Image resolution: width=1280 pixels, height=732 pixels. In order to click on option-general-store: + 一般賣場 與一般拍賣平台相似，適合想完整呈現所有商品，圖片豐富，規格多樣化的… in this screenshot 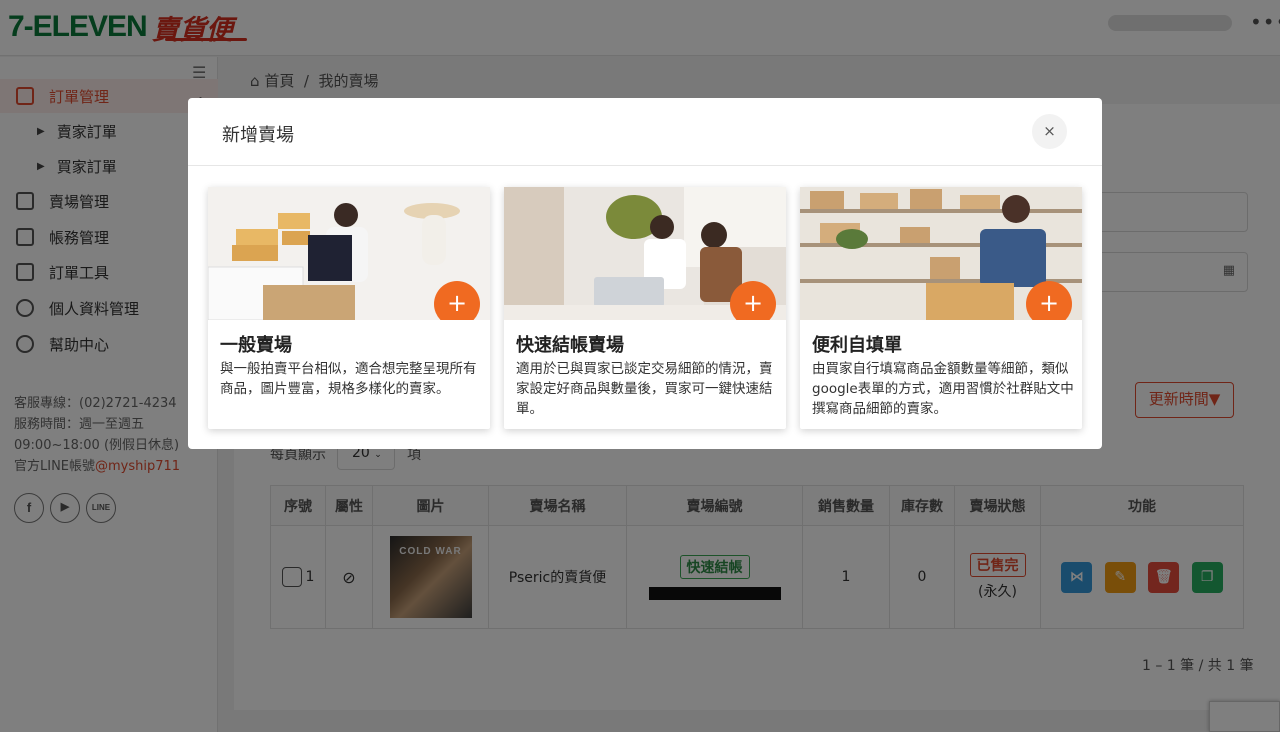, I will do `click(349, 308)`.